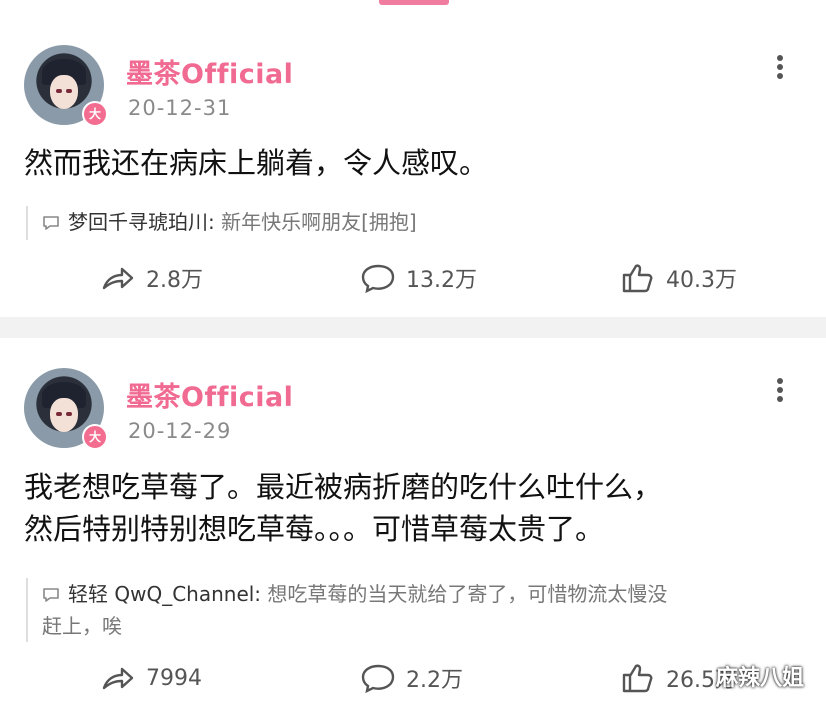 This screenshot has width=826, height=705. Describe the element at coordinates (164, 594) in the screenshot. I see `comment-author: 轻轻 QwQ_Channel:` at that location.